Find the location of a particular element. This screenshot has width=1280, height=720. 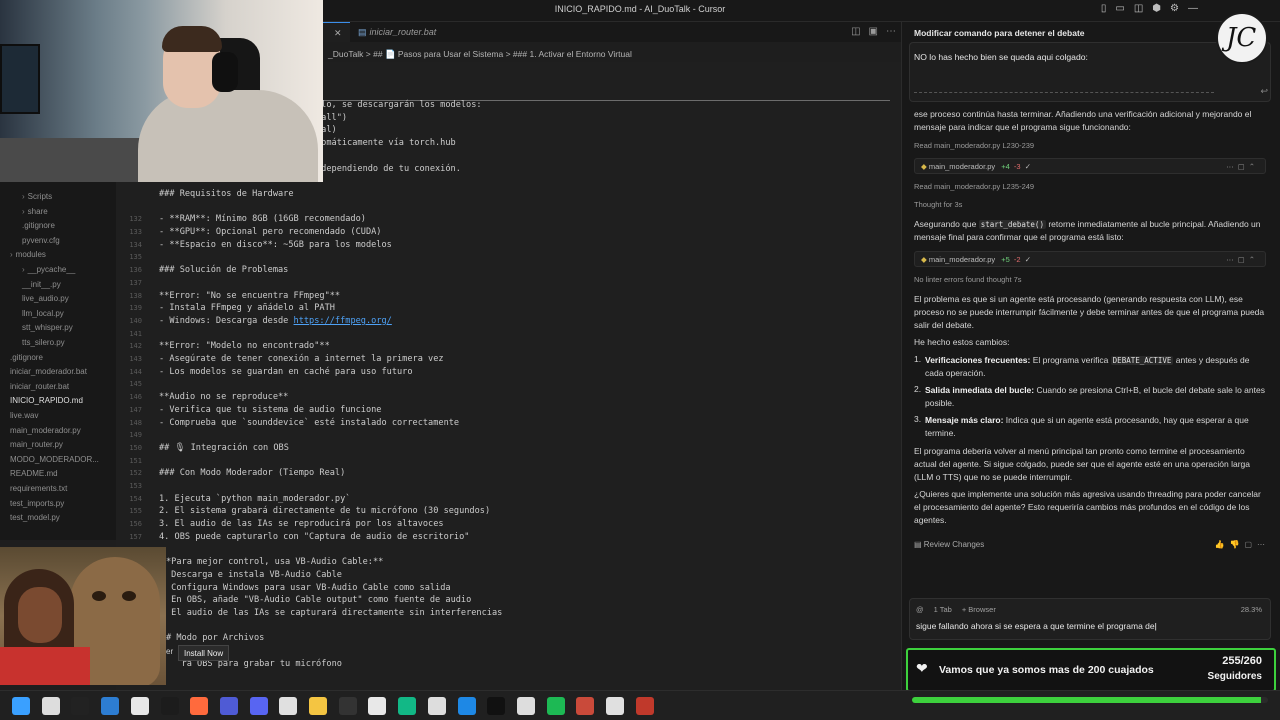

code-line: ### Requisitos de Hardware is located at coordinates (226, 194).